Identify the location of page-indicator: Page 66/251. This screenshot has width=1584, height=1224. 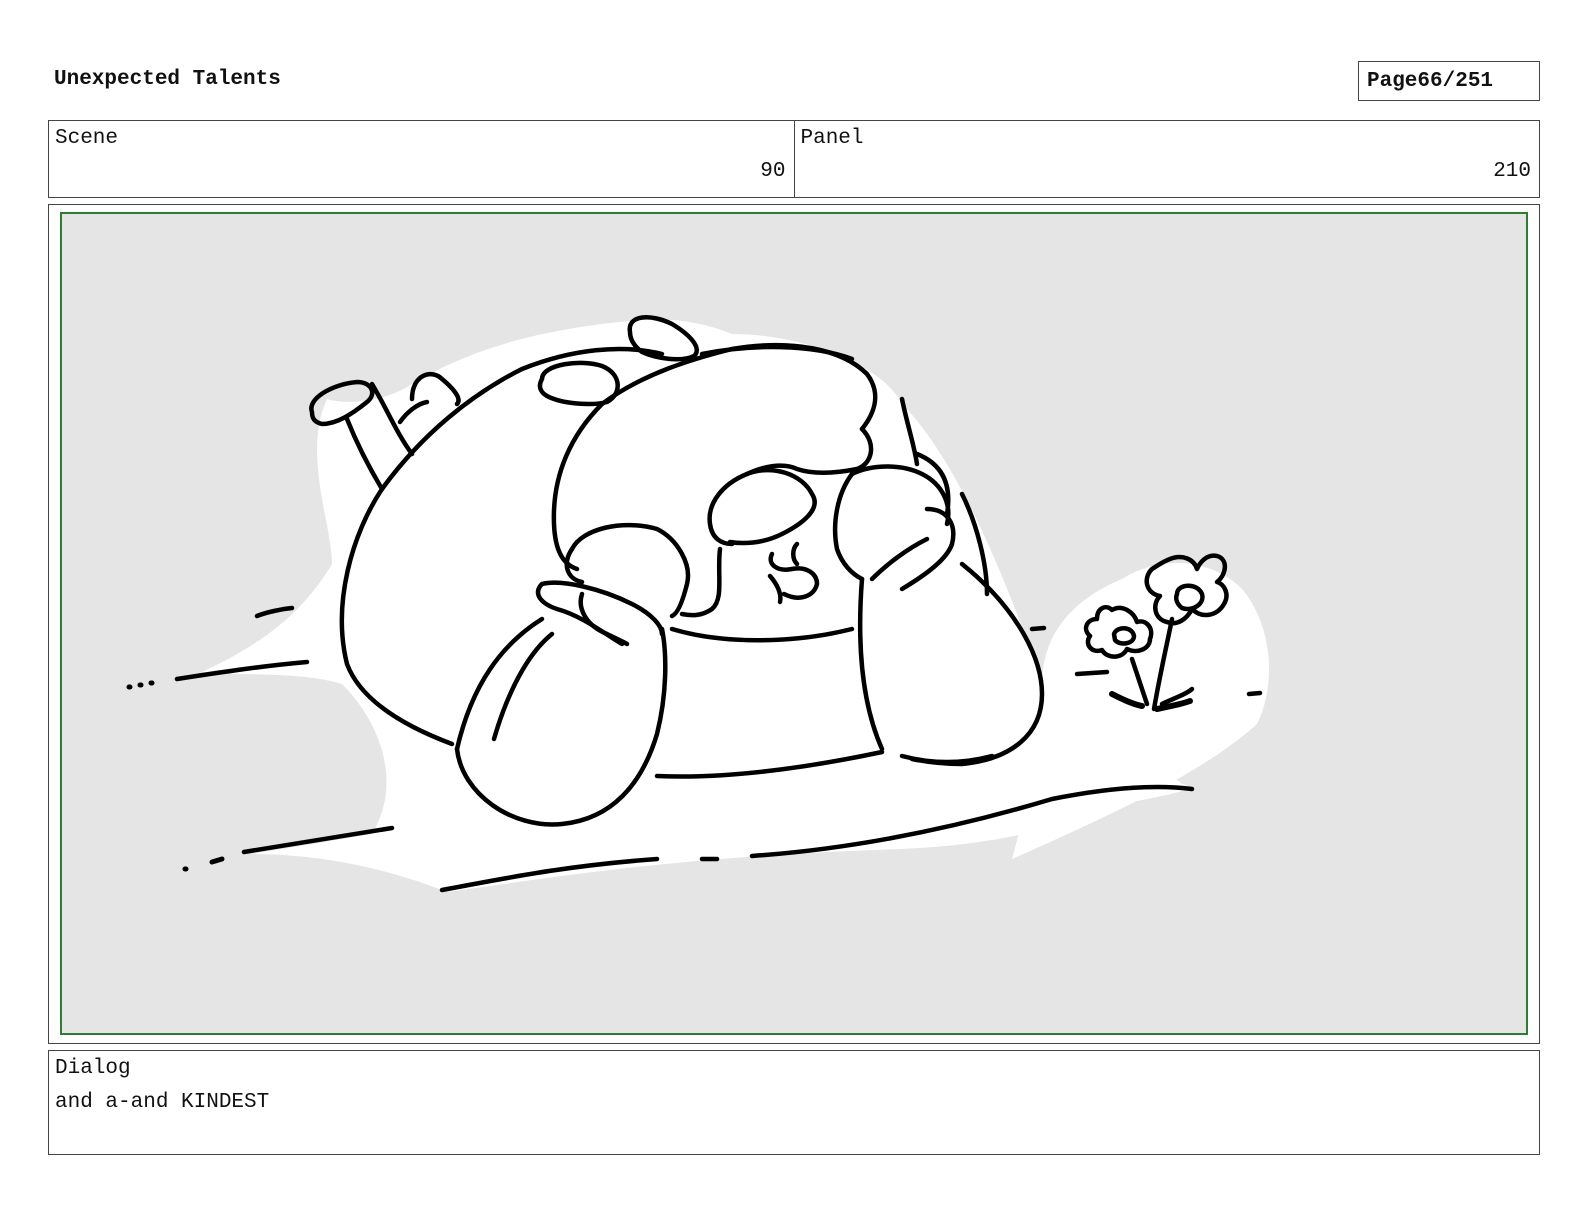
(1449, 81).